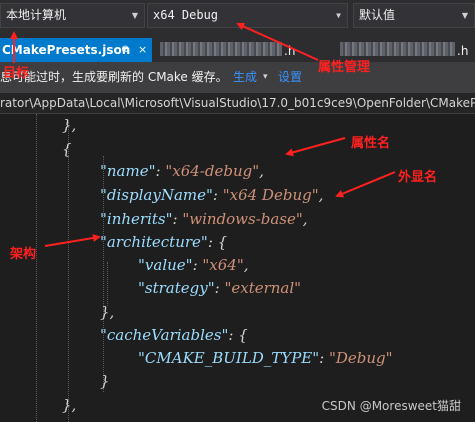 Image resolution: width=475 pixels, height=422 pixels. What do you see at coordinates (164, 242) in the screenshot?
I see `code-line-architecture: "architecture": {` at bounding box center [164, 242].